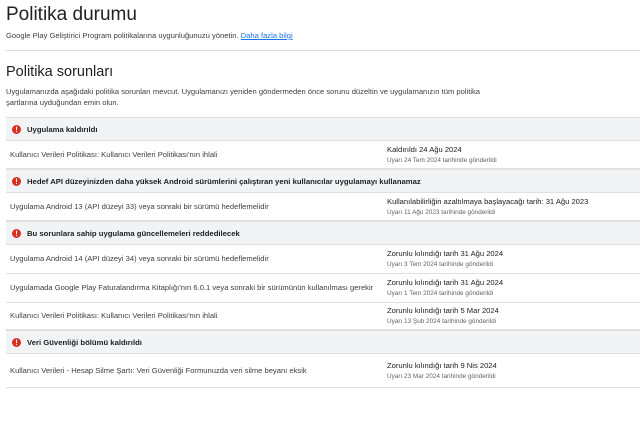  I want to click on issue-group-header: Uygulama kaldırıldı, so click(323, 129).